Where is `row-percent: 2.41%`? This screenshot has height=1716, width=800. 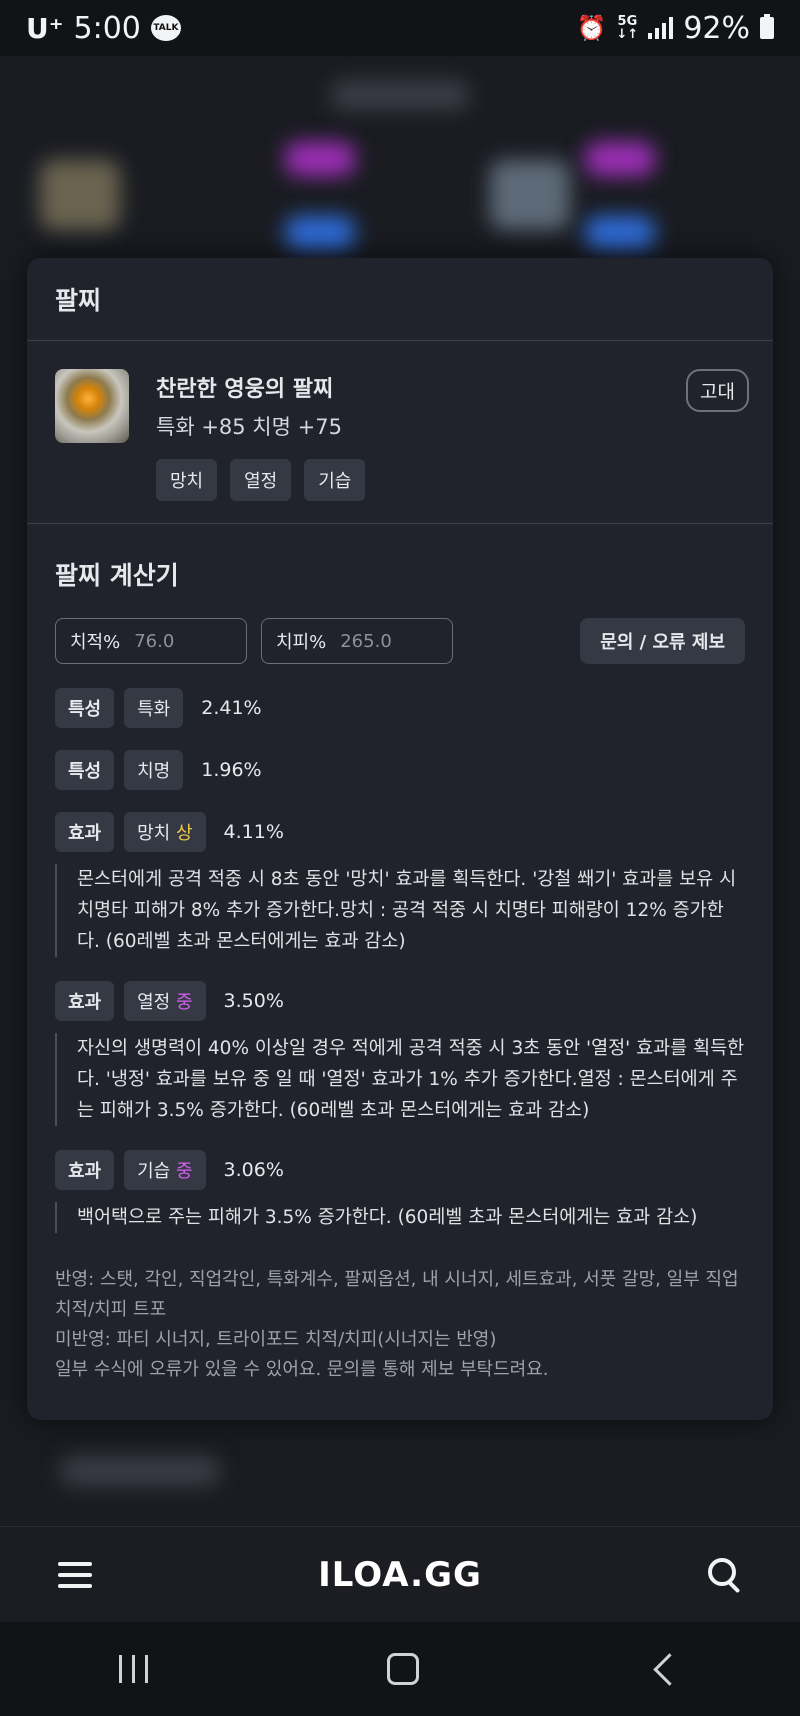 row-percent: 2.41% is located at coordinates (231, 708).